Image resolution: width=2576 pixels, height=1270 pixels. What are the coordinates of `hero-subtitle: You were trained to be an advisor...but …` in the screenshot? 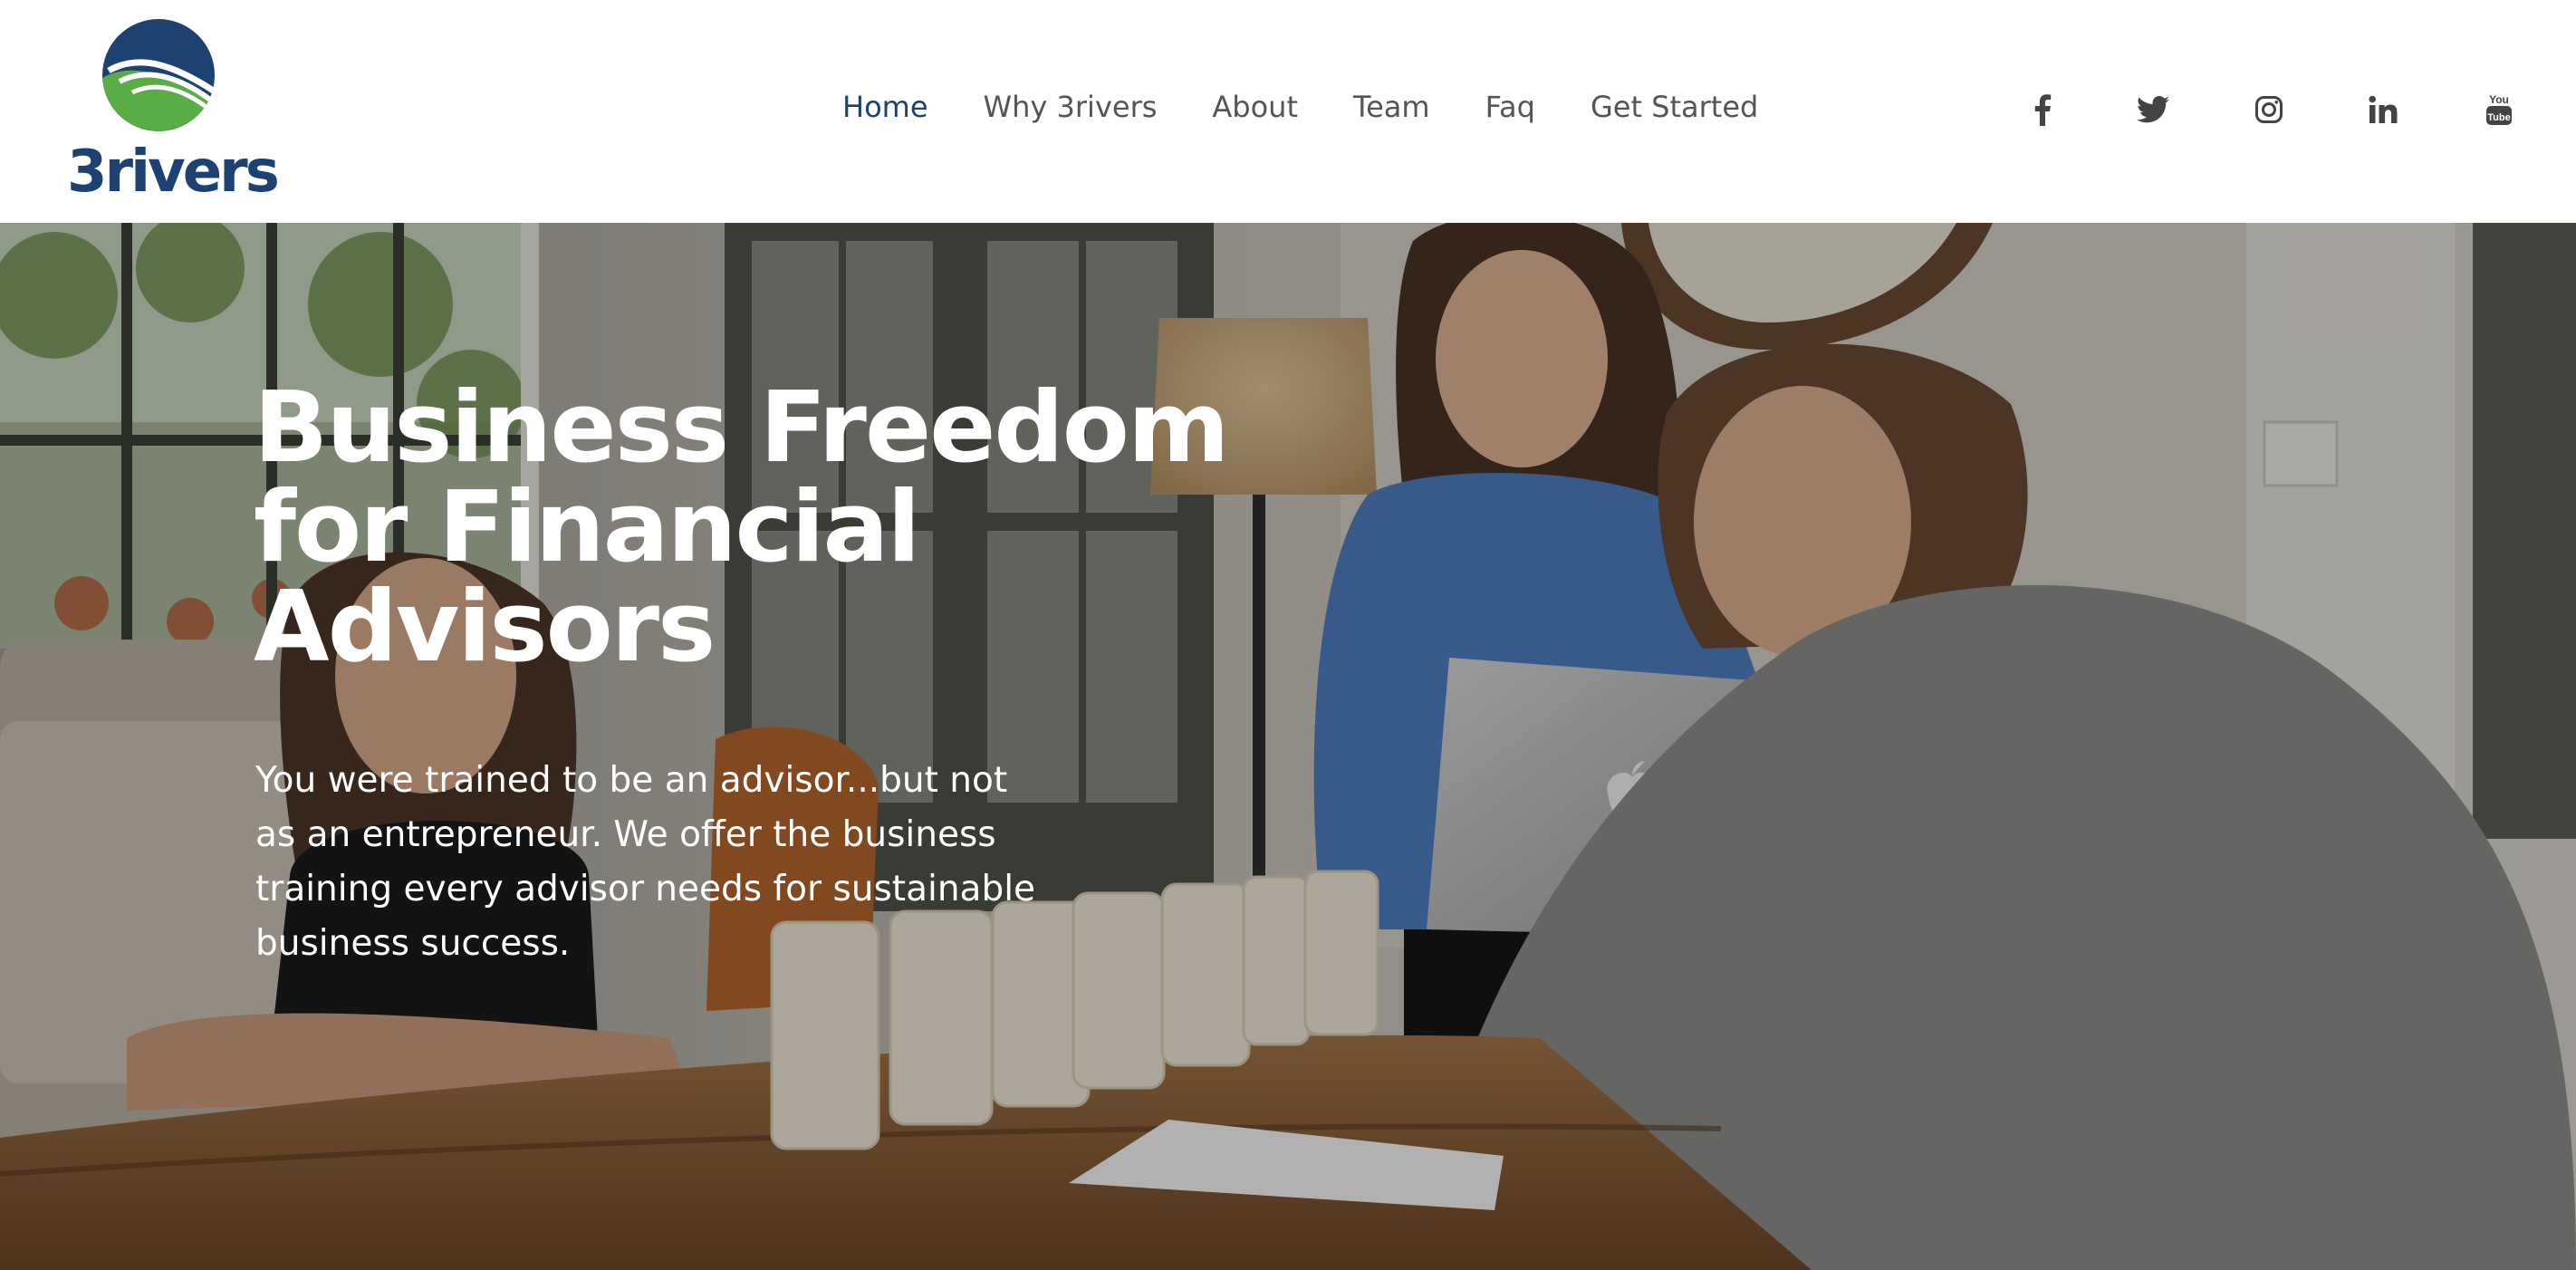 It's located at (645, 862).